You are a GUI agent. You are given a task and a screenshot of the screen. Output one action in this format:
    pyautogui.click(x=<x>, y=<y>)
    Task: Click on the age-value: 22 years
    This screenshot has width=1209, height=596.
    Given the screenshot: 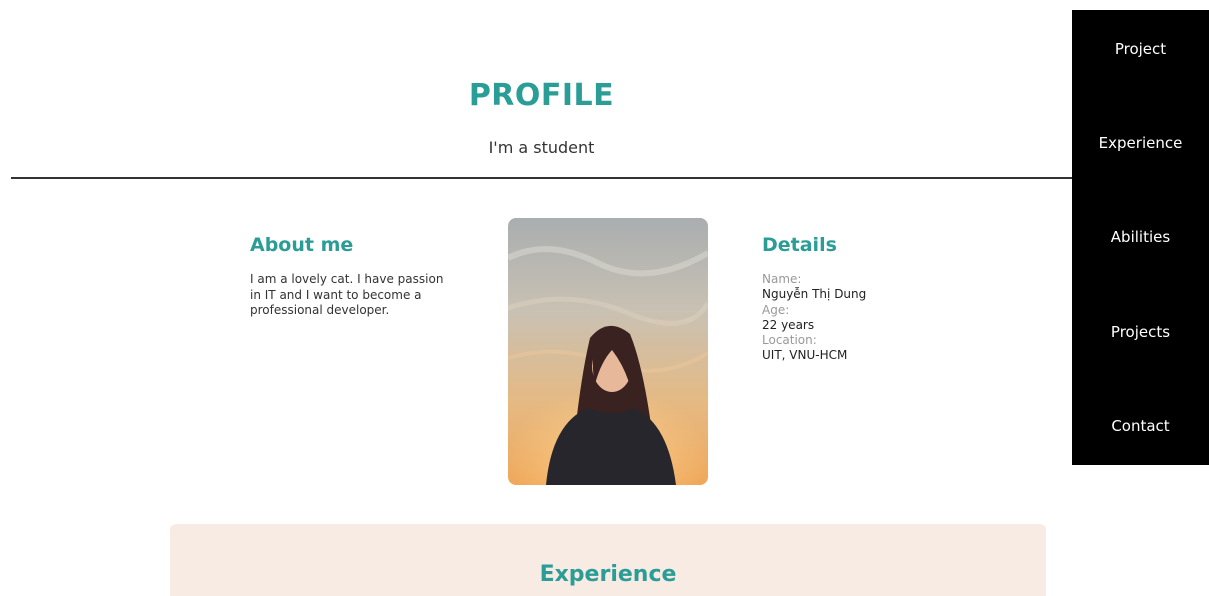 What is the action you would take?
    pyautogui.click(x=788, y=324)
    